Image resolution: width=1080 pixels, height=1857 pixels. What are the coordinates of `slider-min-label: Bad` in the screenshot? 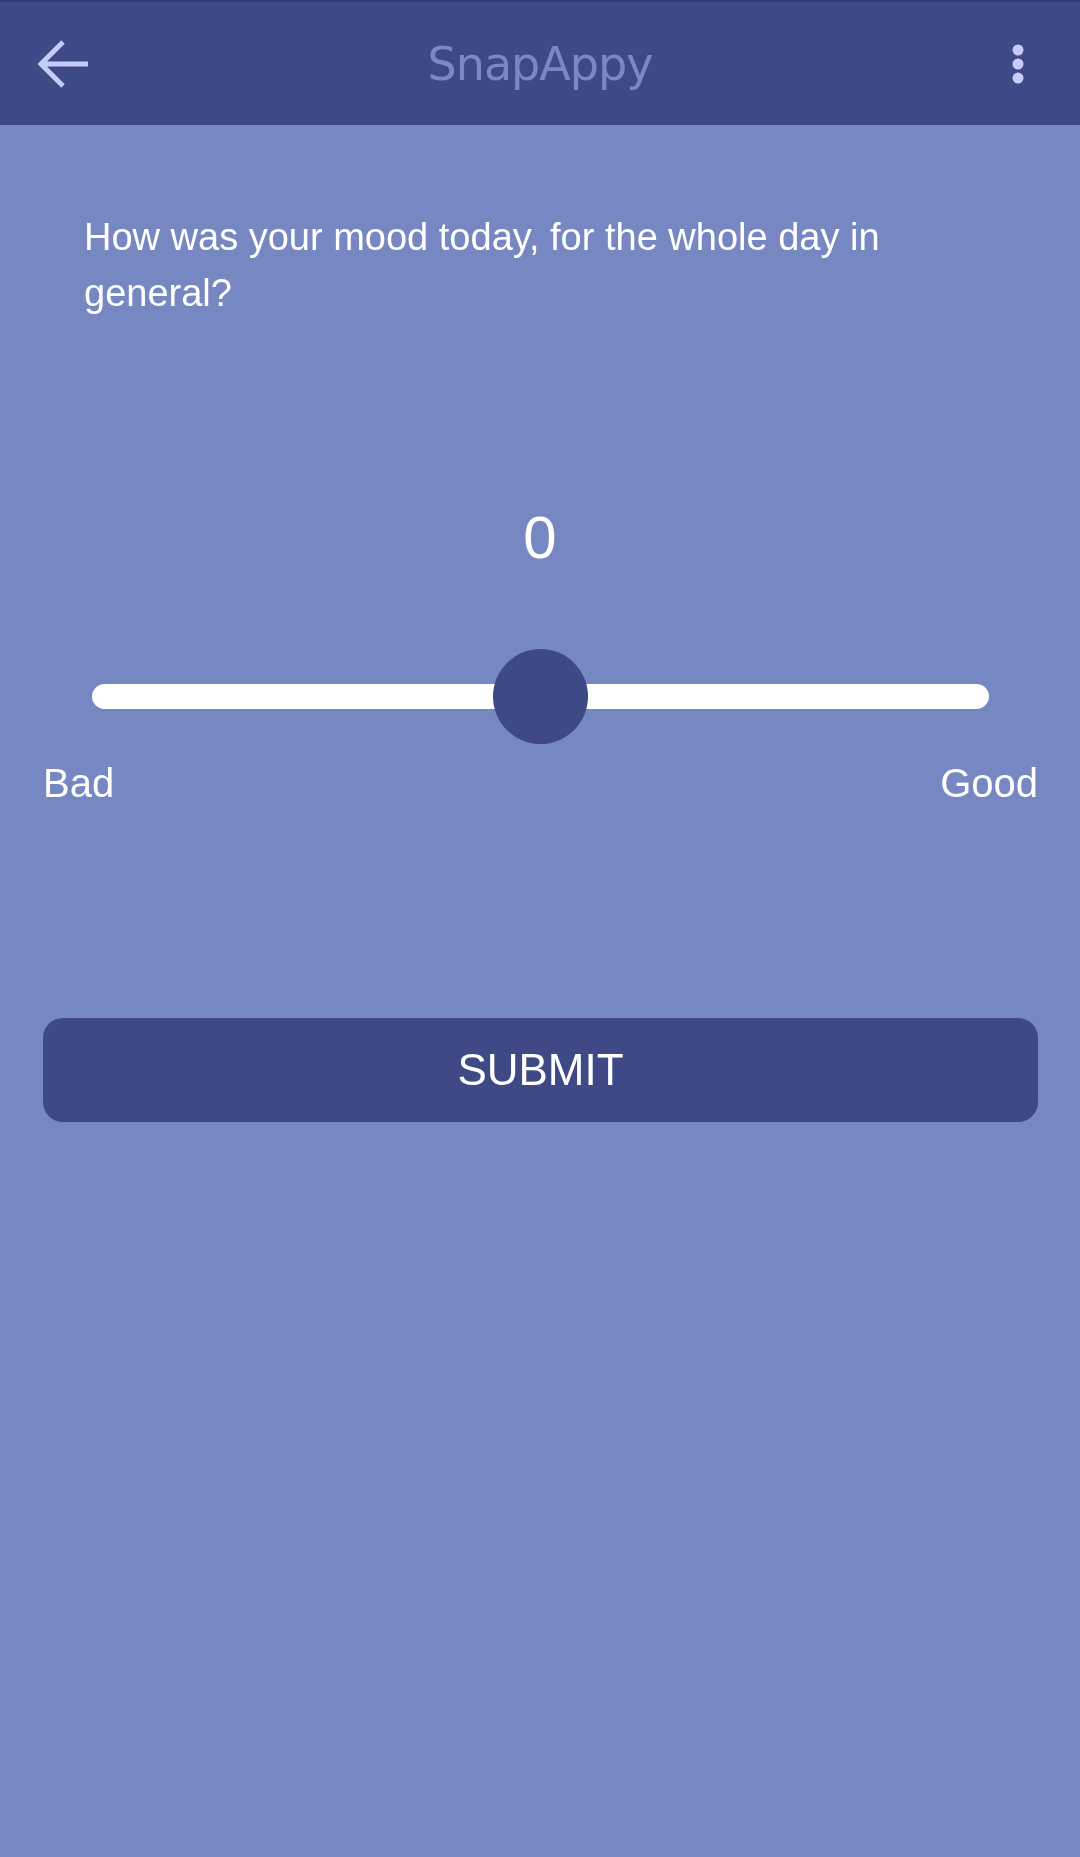 It's located at (79, 783).